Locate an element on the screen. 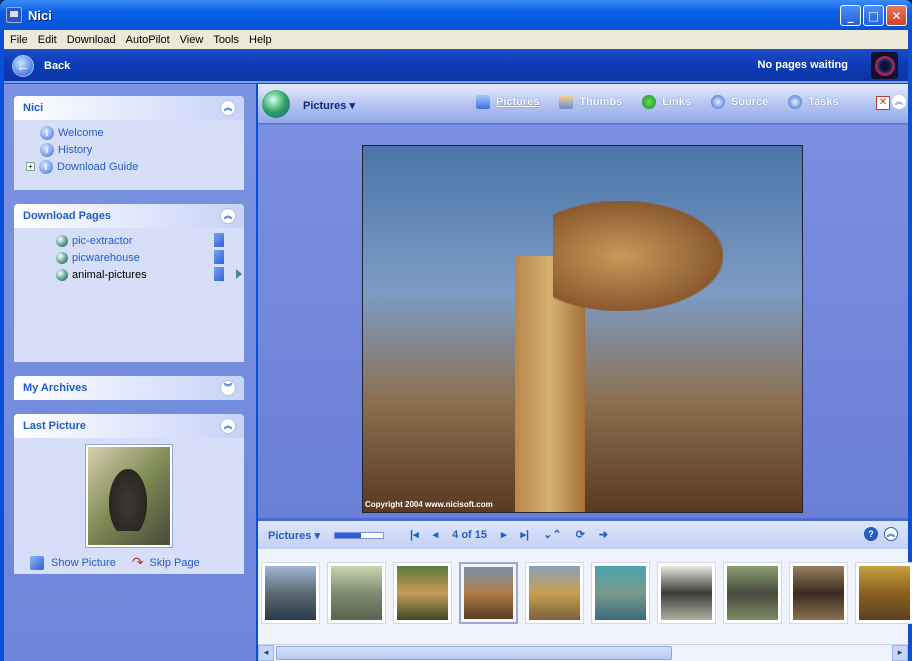 The image size is (912, 661). previous-picture-icon: ◂ is located at coordinates (436, 534).